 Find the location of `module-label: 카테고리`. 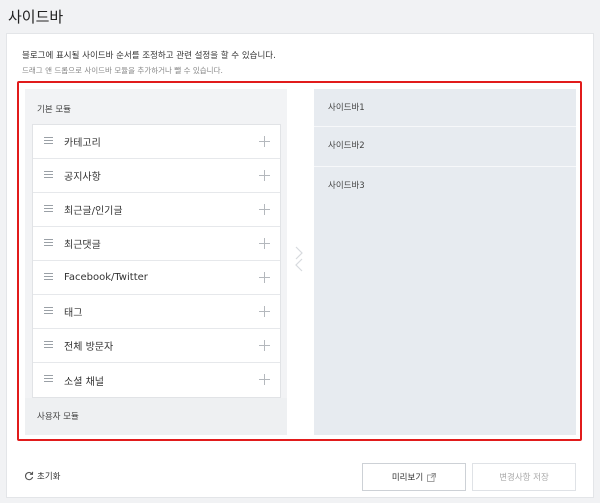

module-label: 카테고리 is located at coordinates (82, 143).